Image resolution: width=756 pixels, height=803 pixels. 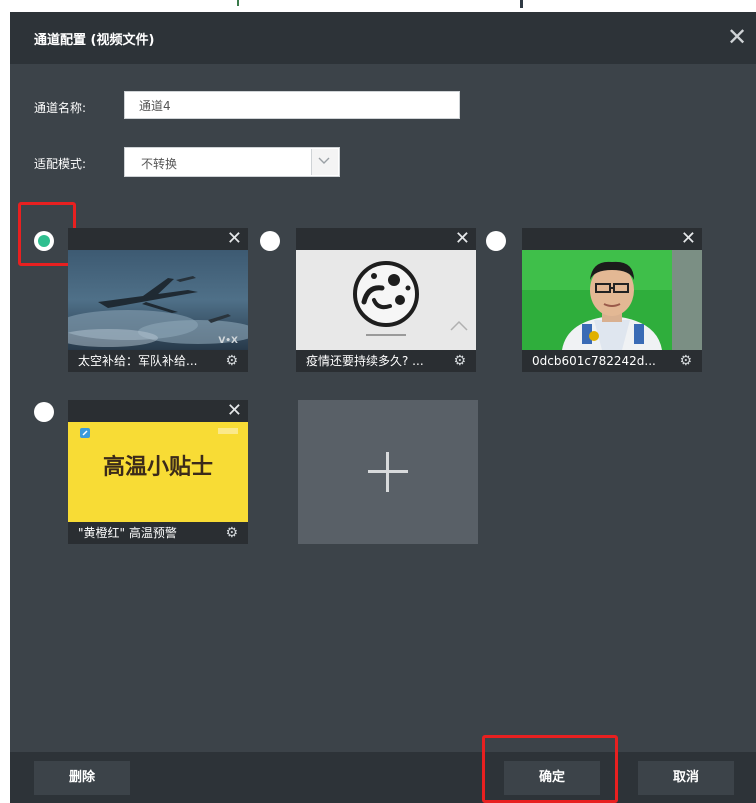 I want to click on card-caption-bar: 太空补给：军队补给... ⚙, so click(x=158, y=361).